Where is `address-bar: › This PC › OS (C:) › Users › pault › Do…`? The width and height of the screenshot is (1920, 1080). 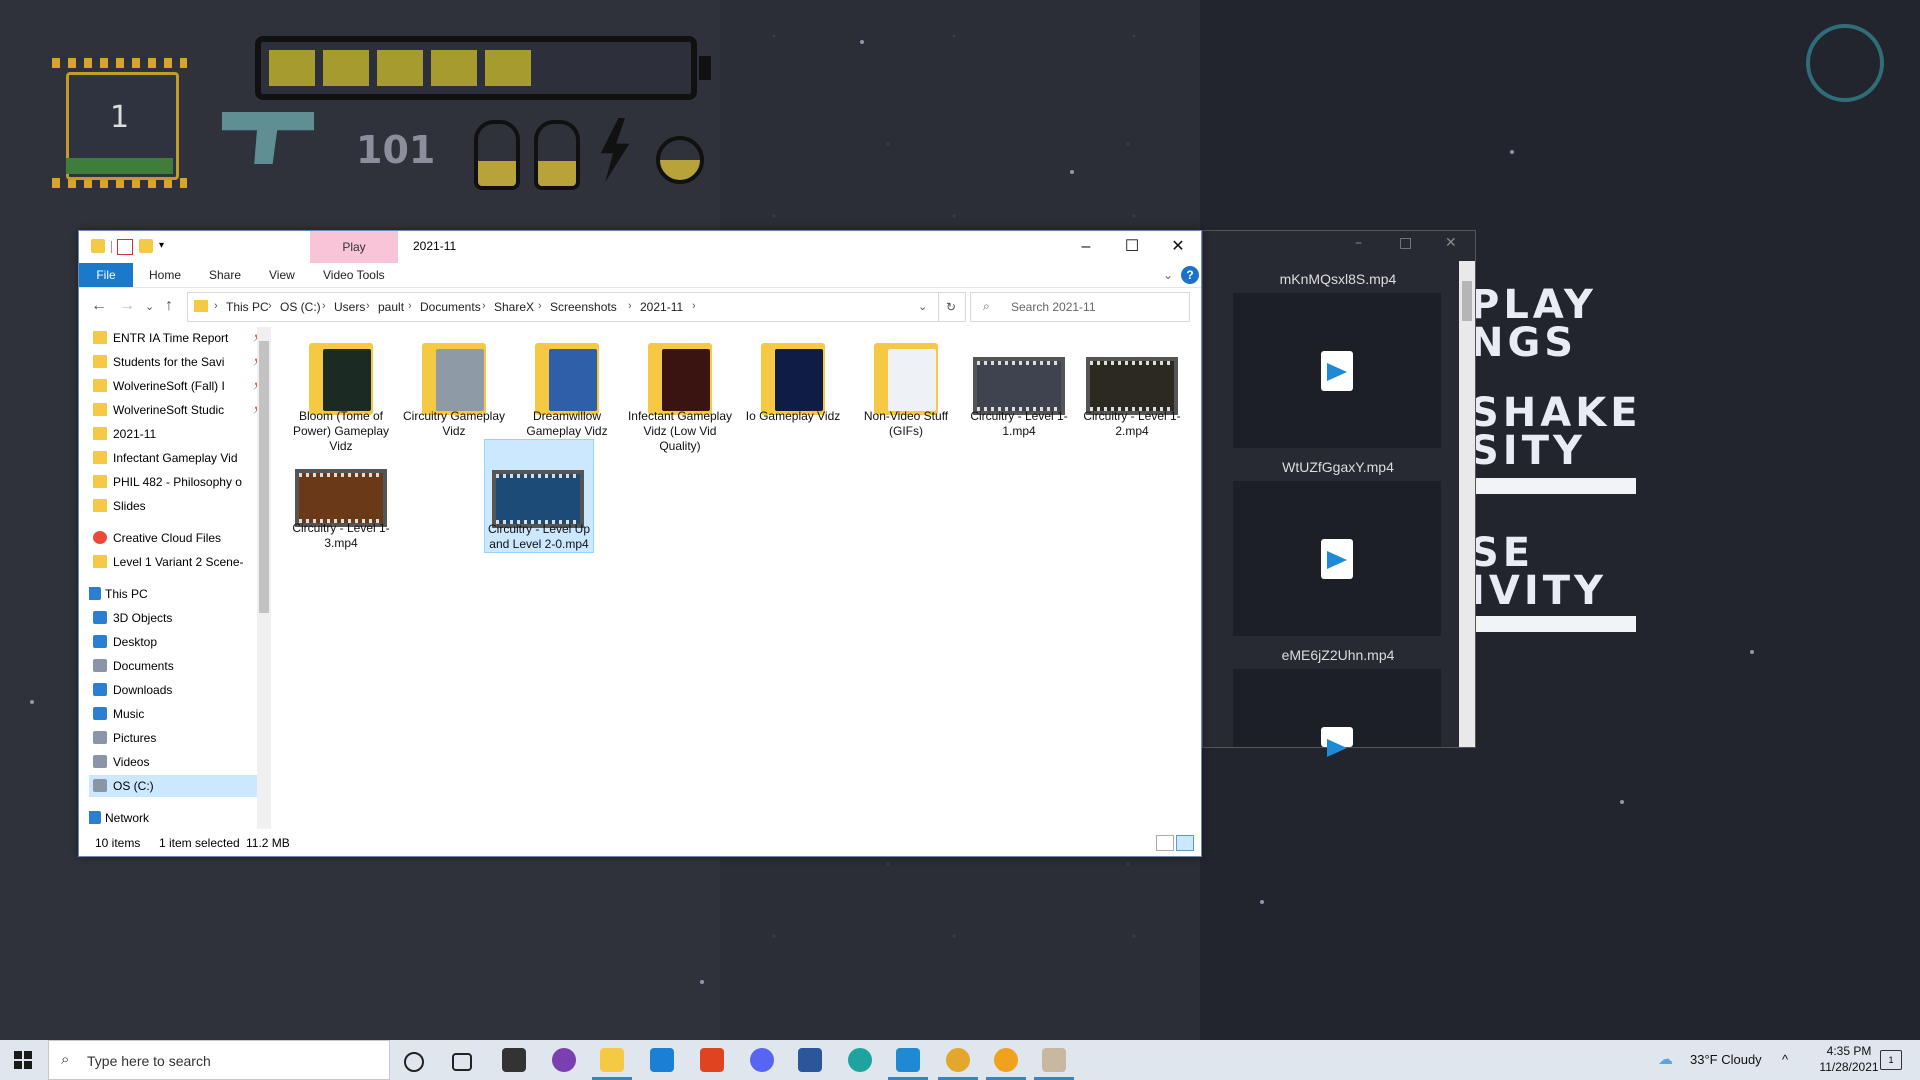 address-bar: › This PC › OS (C:) › Users › pault › Do… is located at coordinates (563, 307).